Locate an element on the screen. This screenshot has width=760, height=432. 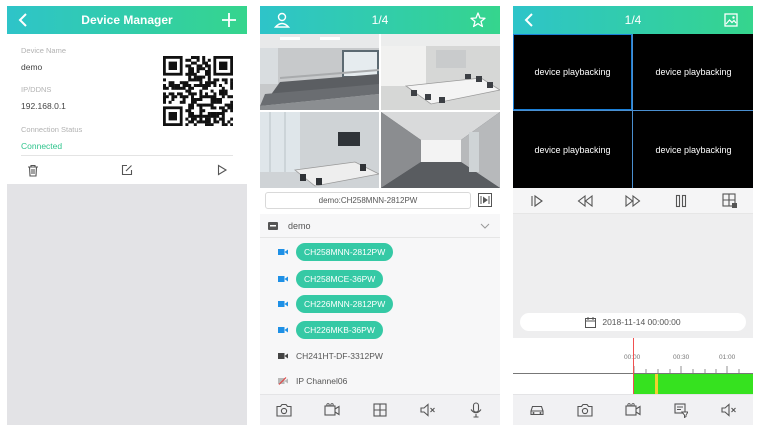
device-group-row: demo is located at coordinates (380, 226).